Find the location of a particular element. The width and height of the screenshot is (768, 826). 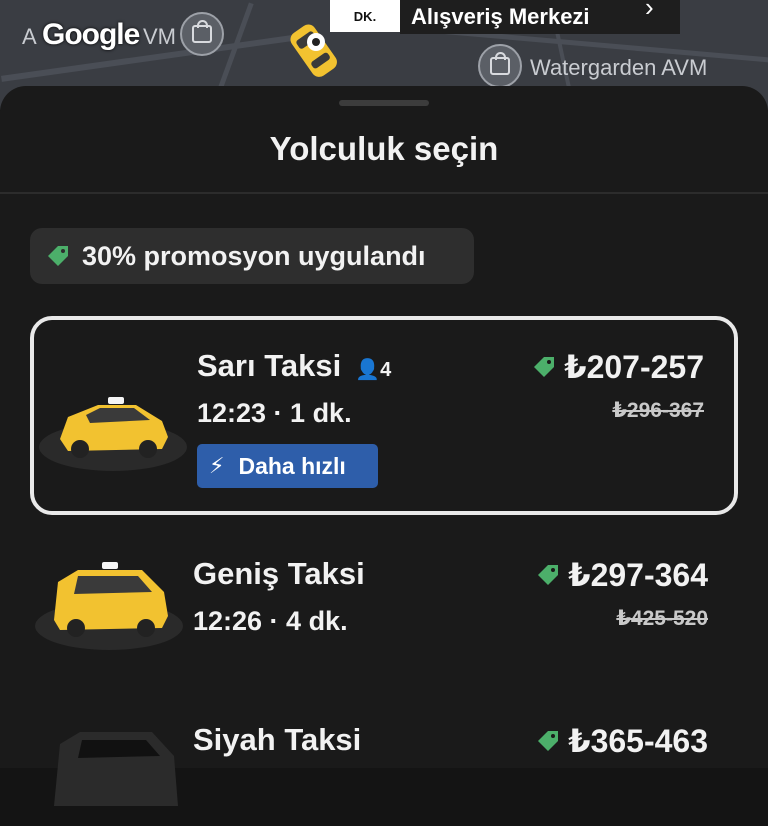

google-logo: Google is located at coordinates (91, 34).